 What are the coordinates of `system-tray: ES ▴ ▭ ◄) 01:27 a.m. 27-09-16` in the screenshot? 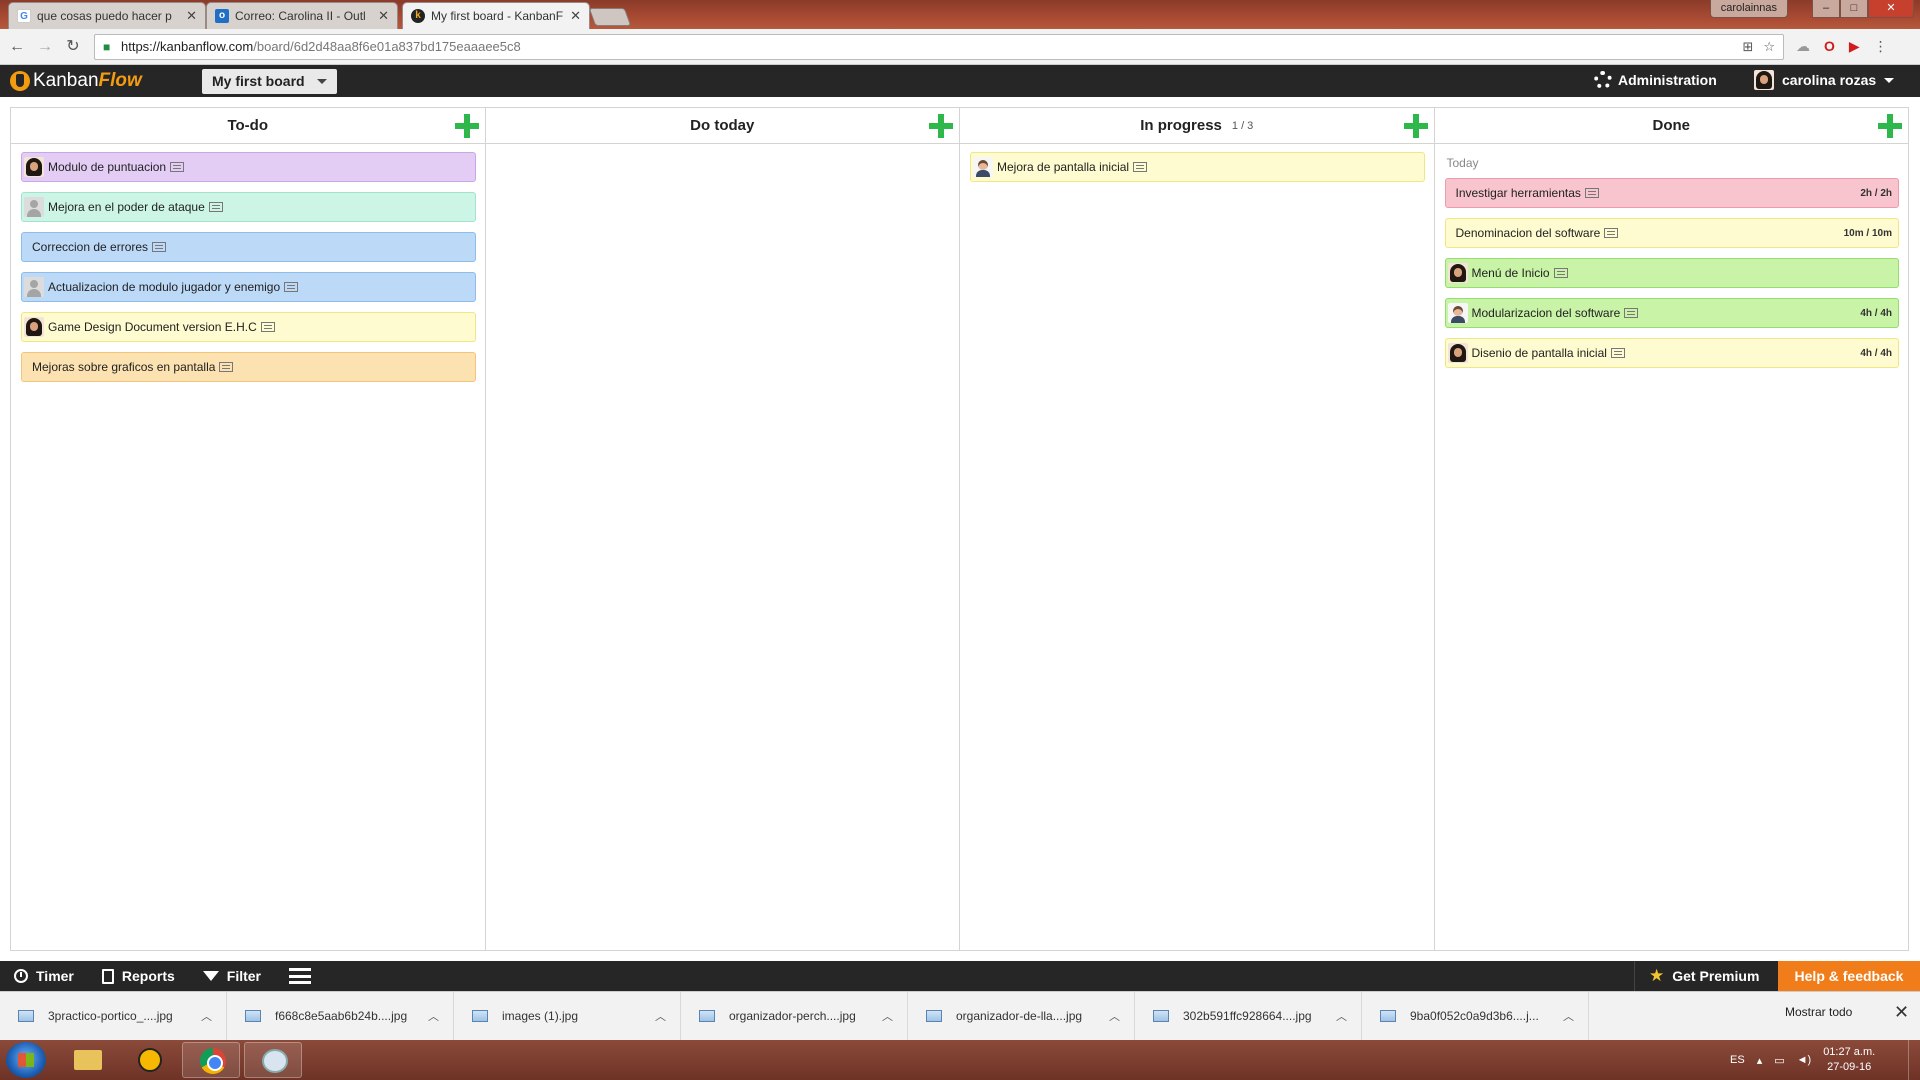 It's located at (1802, 1060).